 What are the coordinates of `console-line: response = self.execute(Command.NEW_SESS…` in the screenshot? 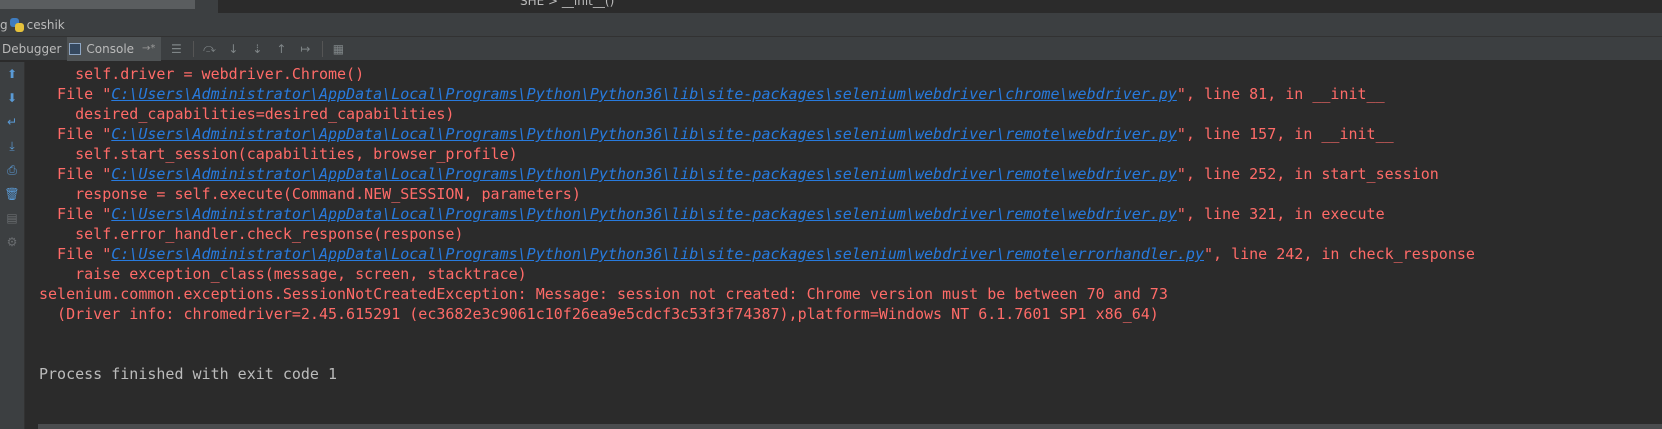 It's located at (310, 194).